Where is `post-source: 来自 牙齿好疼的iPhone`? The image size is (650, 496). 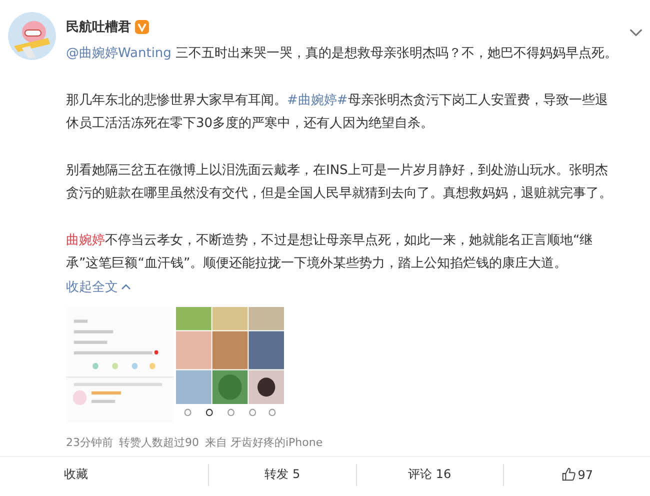
post-source: 来自 牙齿好疼的iPhone is located at coordinates (264, 442).